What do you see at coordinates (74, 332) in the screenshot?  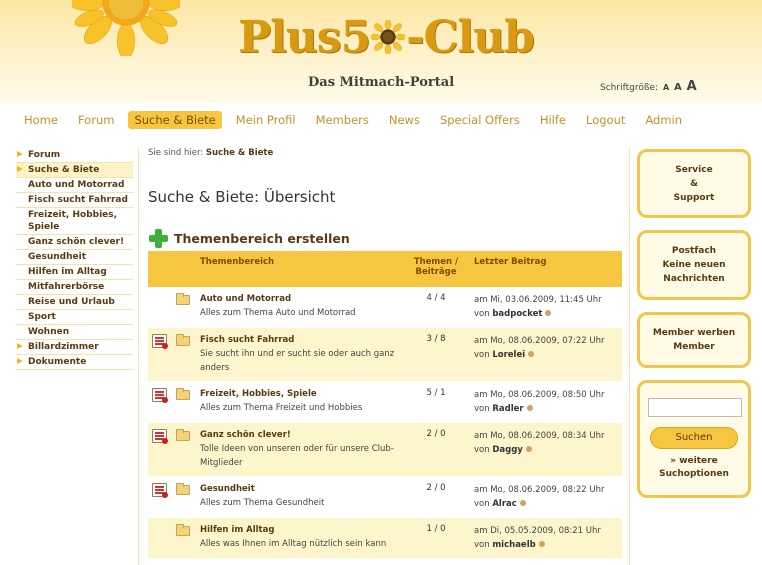 I see `sidebar-item: Wohnen` at bounding box center [74, 332].